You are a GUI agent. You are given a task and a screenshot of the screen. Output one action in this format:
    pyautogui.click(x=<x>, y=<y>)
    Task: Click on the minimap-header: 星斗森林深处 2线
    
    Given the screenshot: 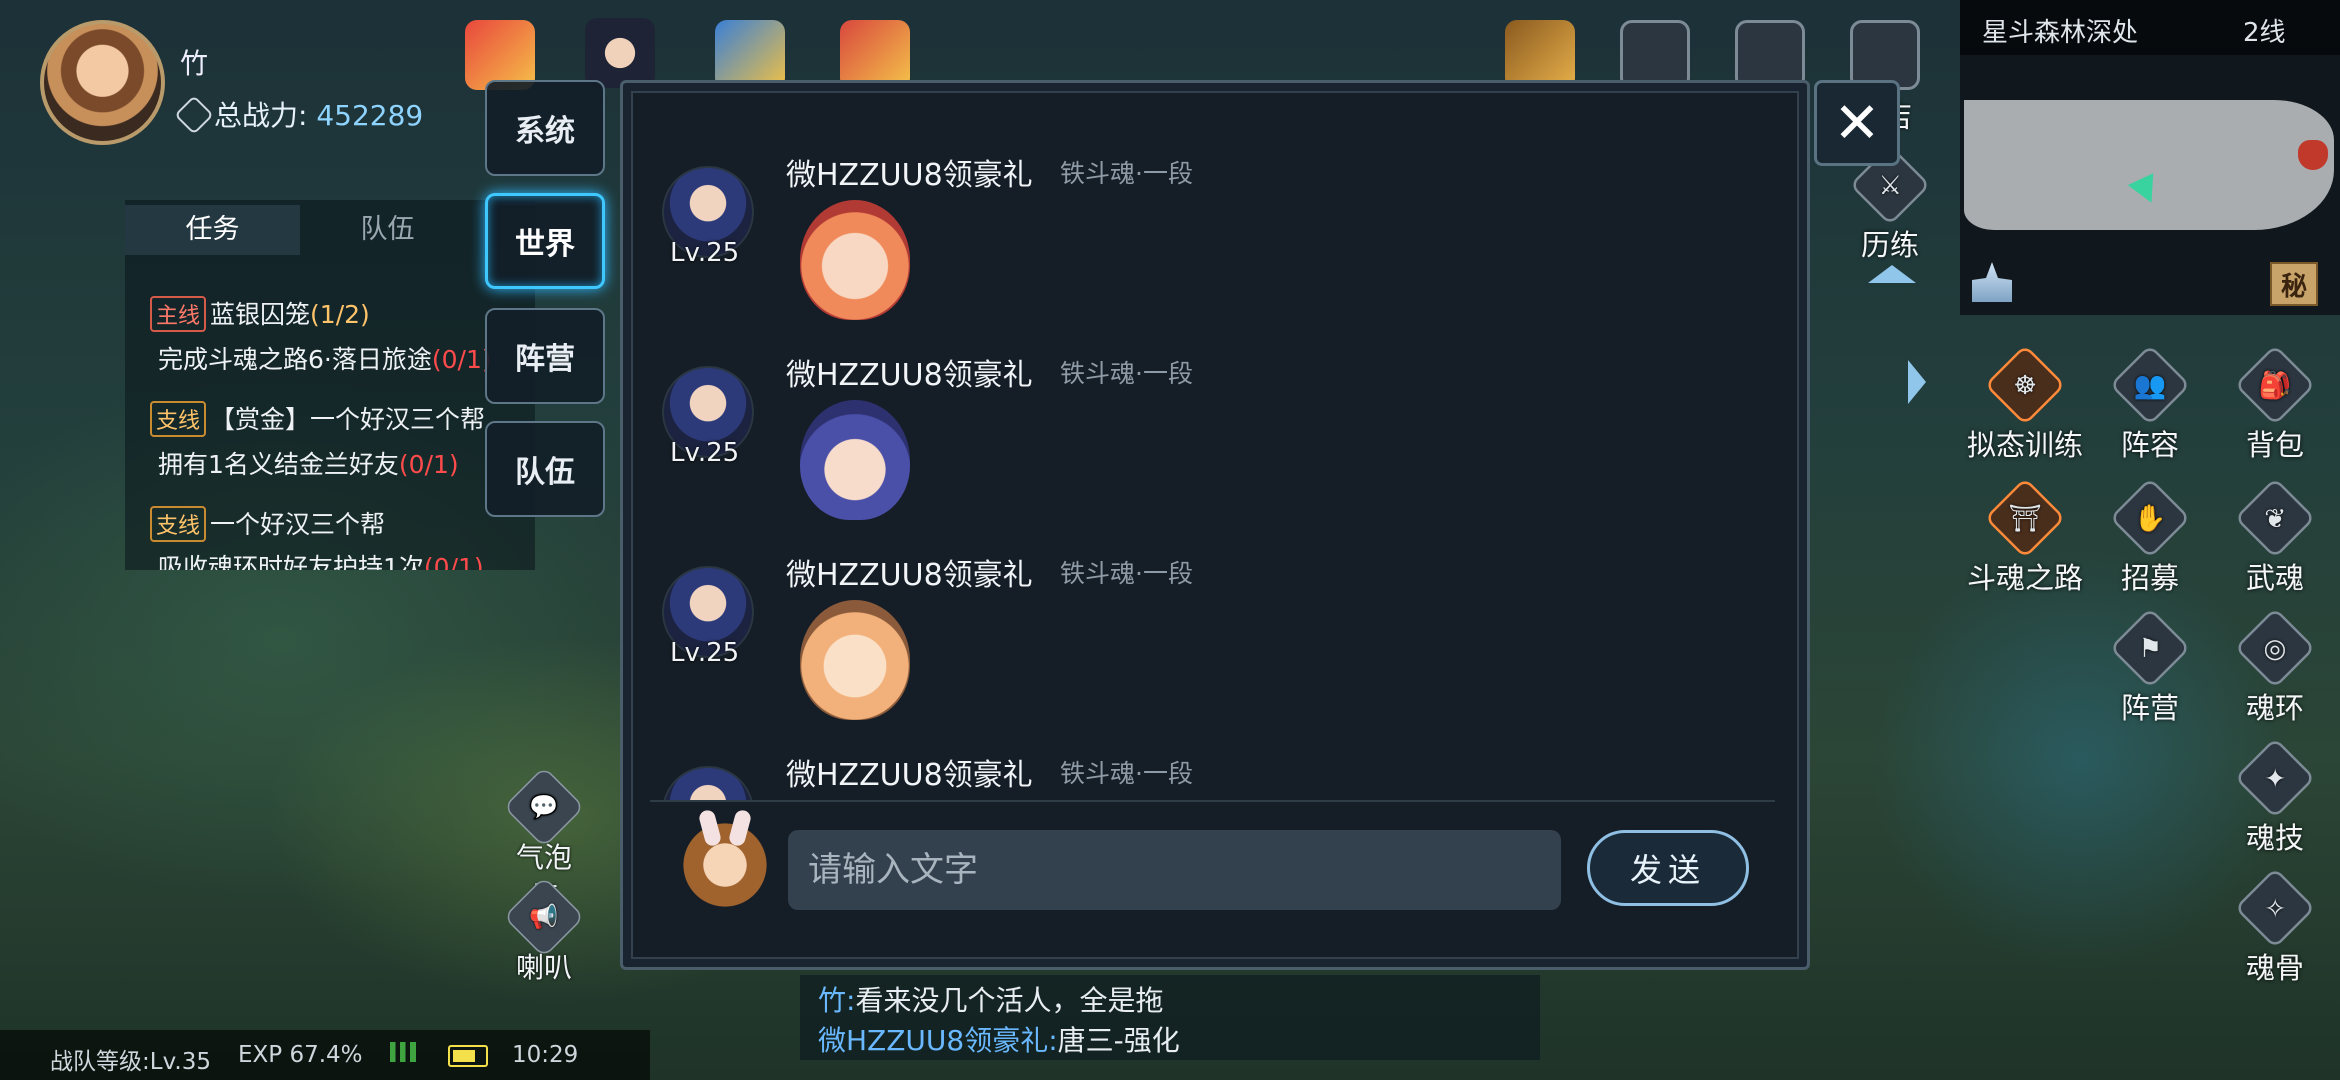 What is the action you would take?
    pyautogui.click(x=2150, y=27)
    